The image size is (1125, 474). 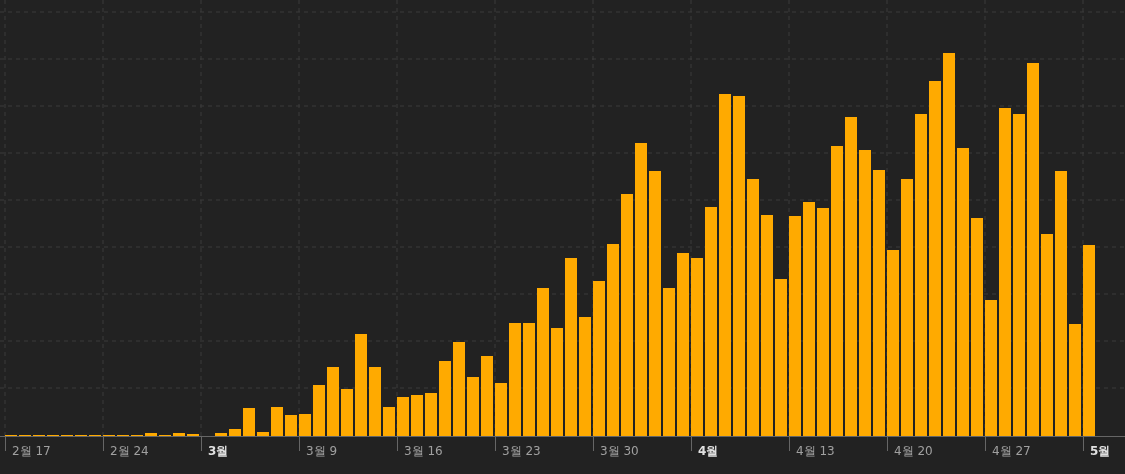 What do you see at coordinates (31, 451) in the screenshot?
I see `axis-label: 2월 17` at bounding box center [31, 451].